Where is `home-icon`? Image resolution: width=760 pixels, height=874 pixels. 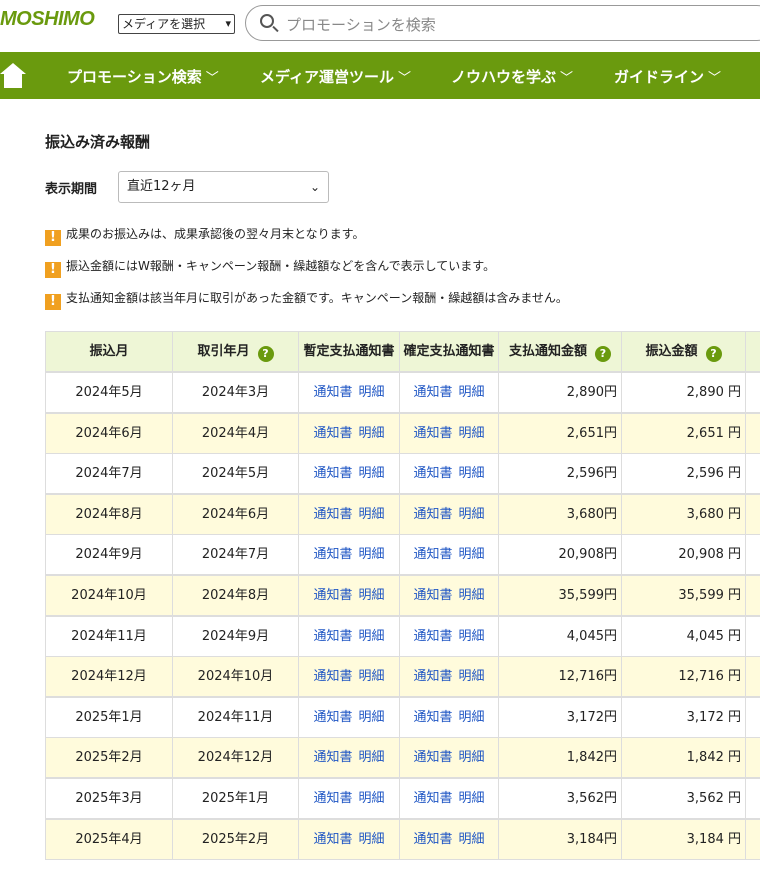
home-icon is located at coordinates (13, 76).